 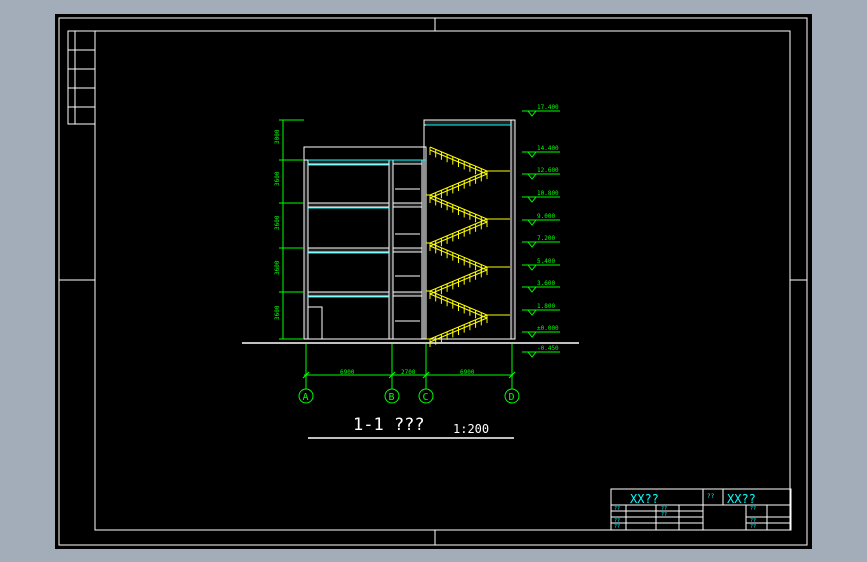 I want to click on elevation-marker: 10.800, so click(x=541, y=196).